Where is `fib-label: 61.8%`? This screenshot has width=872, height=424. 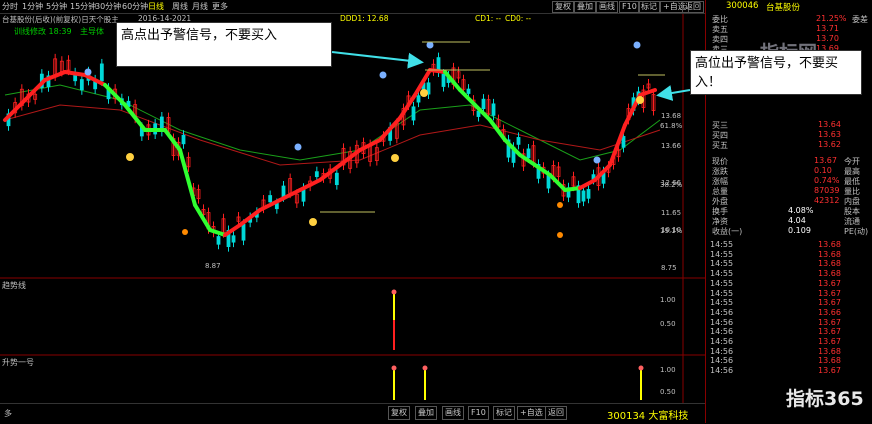 fib-label: 61.8% is located at coordinates (671, 126).